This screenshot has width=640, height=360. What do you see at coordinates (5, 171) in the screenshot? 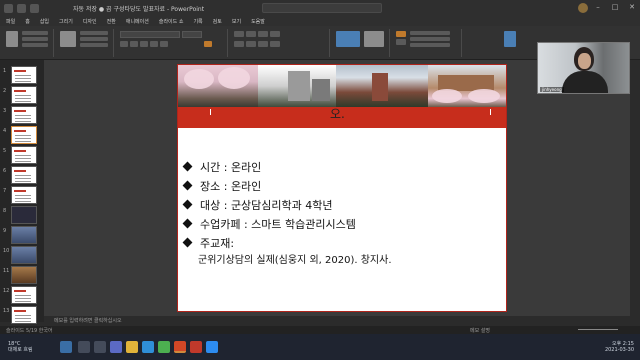
I see `slide-number: 6` at bounding box center [5, 171].